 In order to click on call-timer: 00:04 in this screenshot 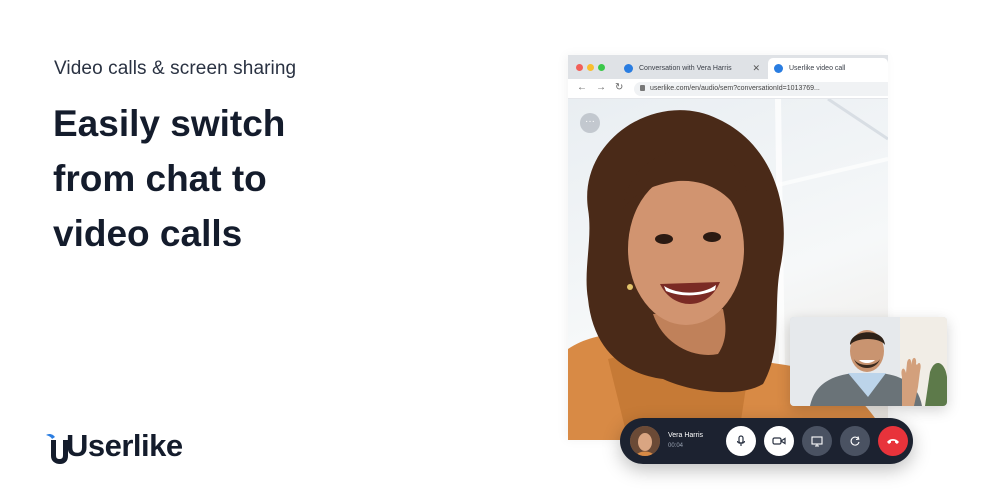, I will do `click(676, 446)`.